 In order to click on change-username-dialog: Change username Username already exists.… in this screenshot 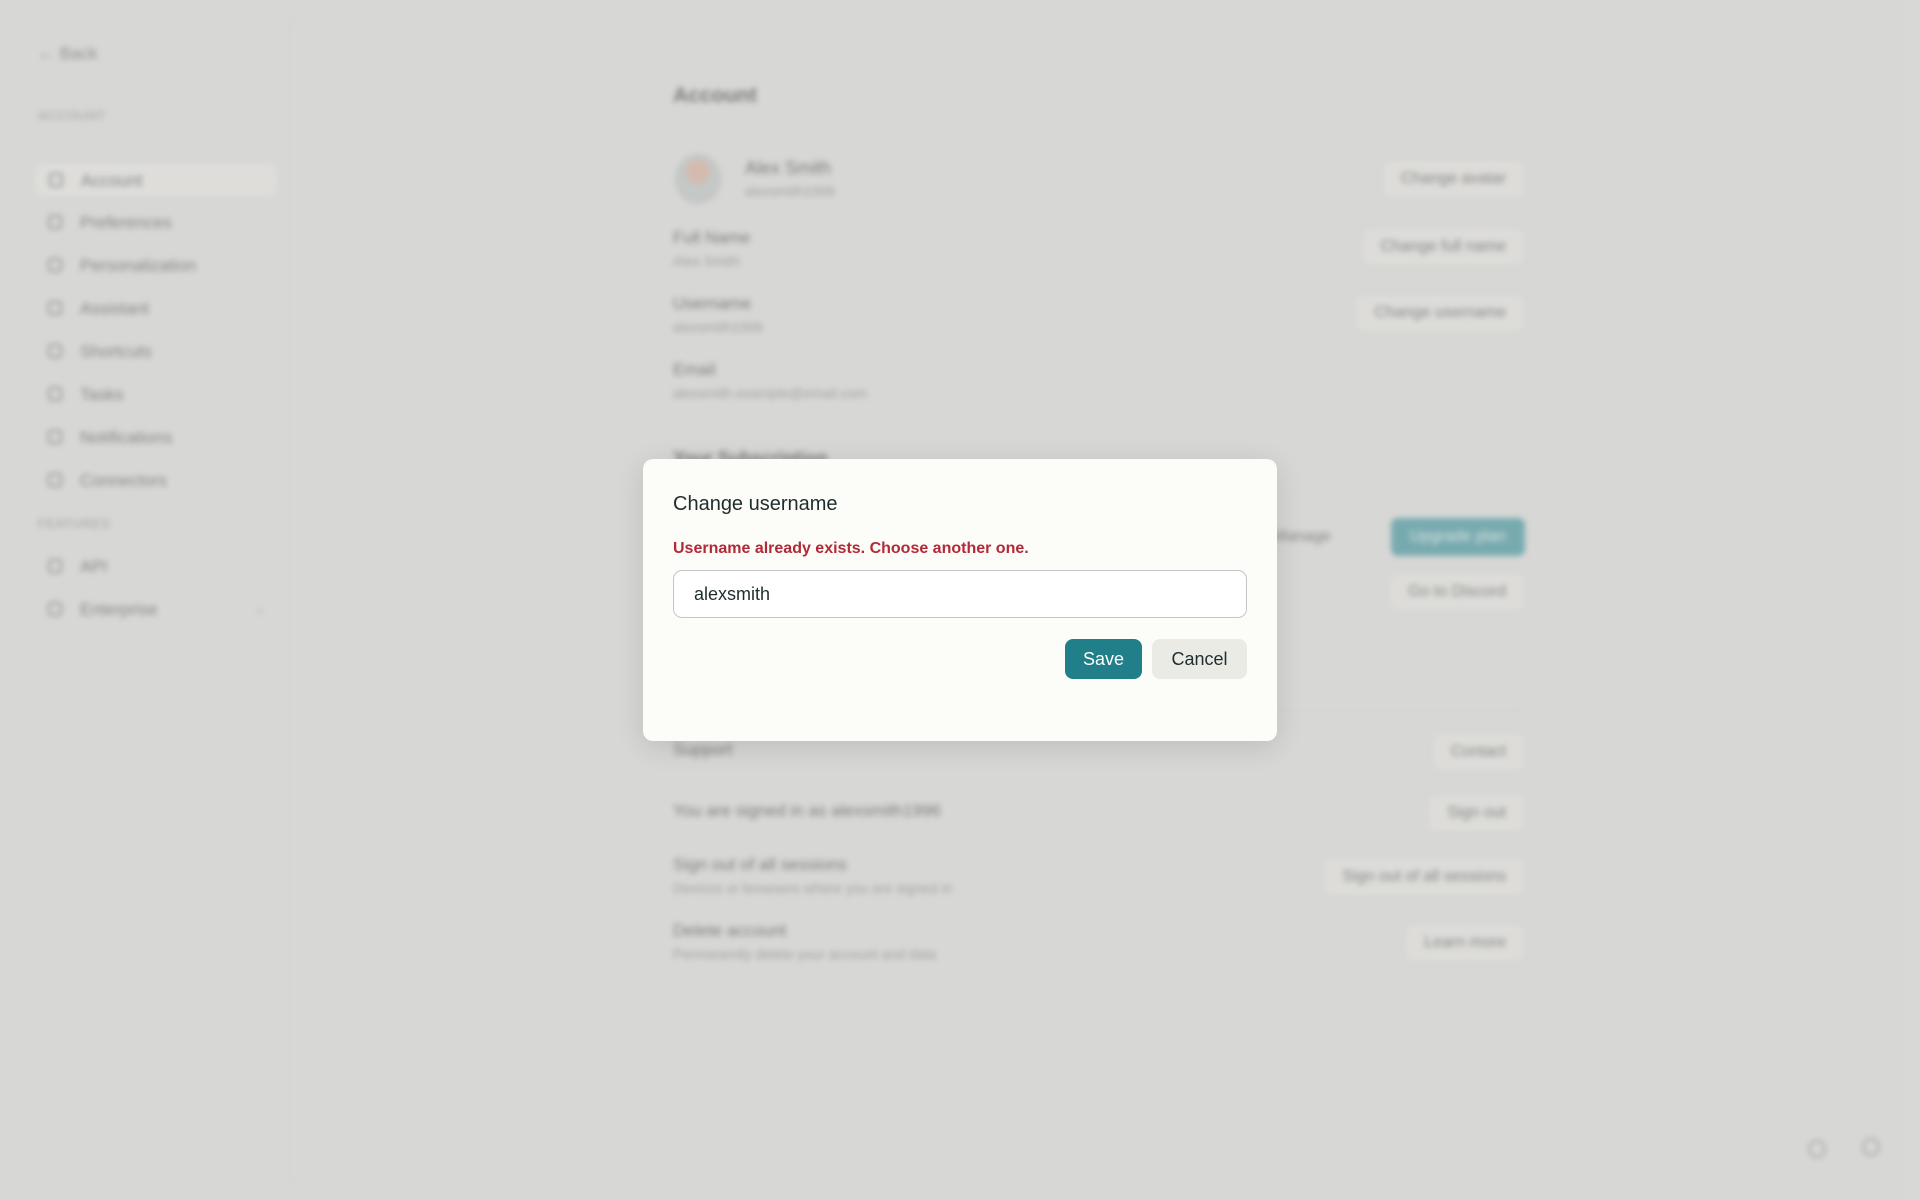, I will do `click(960, 600)`.